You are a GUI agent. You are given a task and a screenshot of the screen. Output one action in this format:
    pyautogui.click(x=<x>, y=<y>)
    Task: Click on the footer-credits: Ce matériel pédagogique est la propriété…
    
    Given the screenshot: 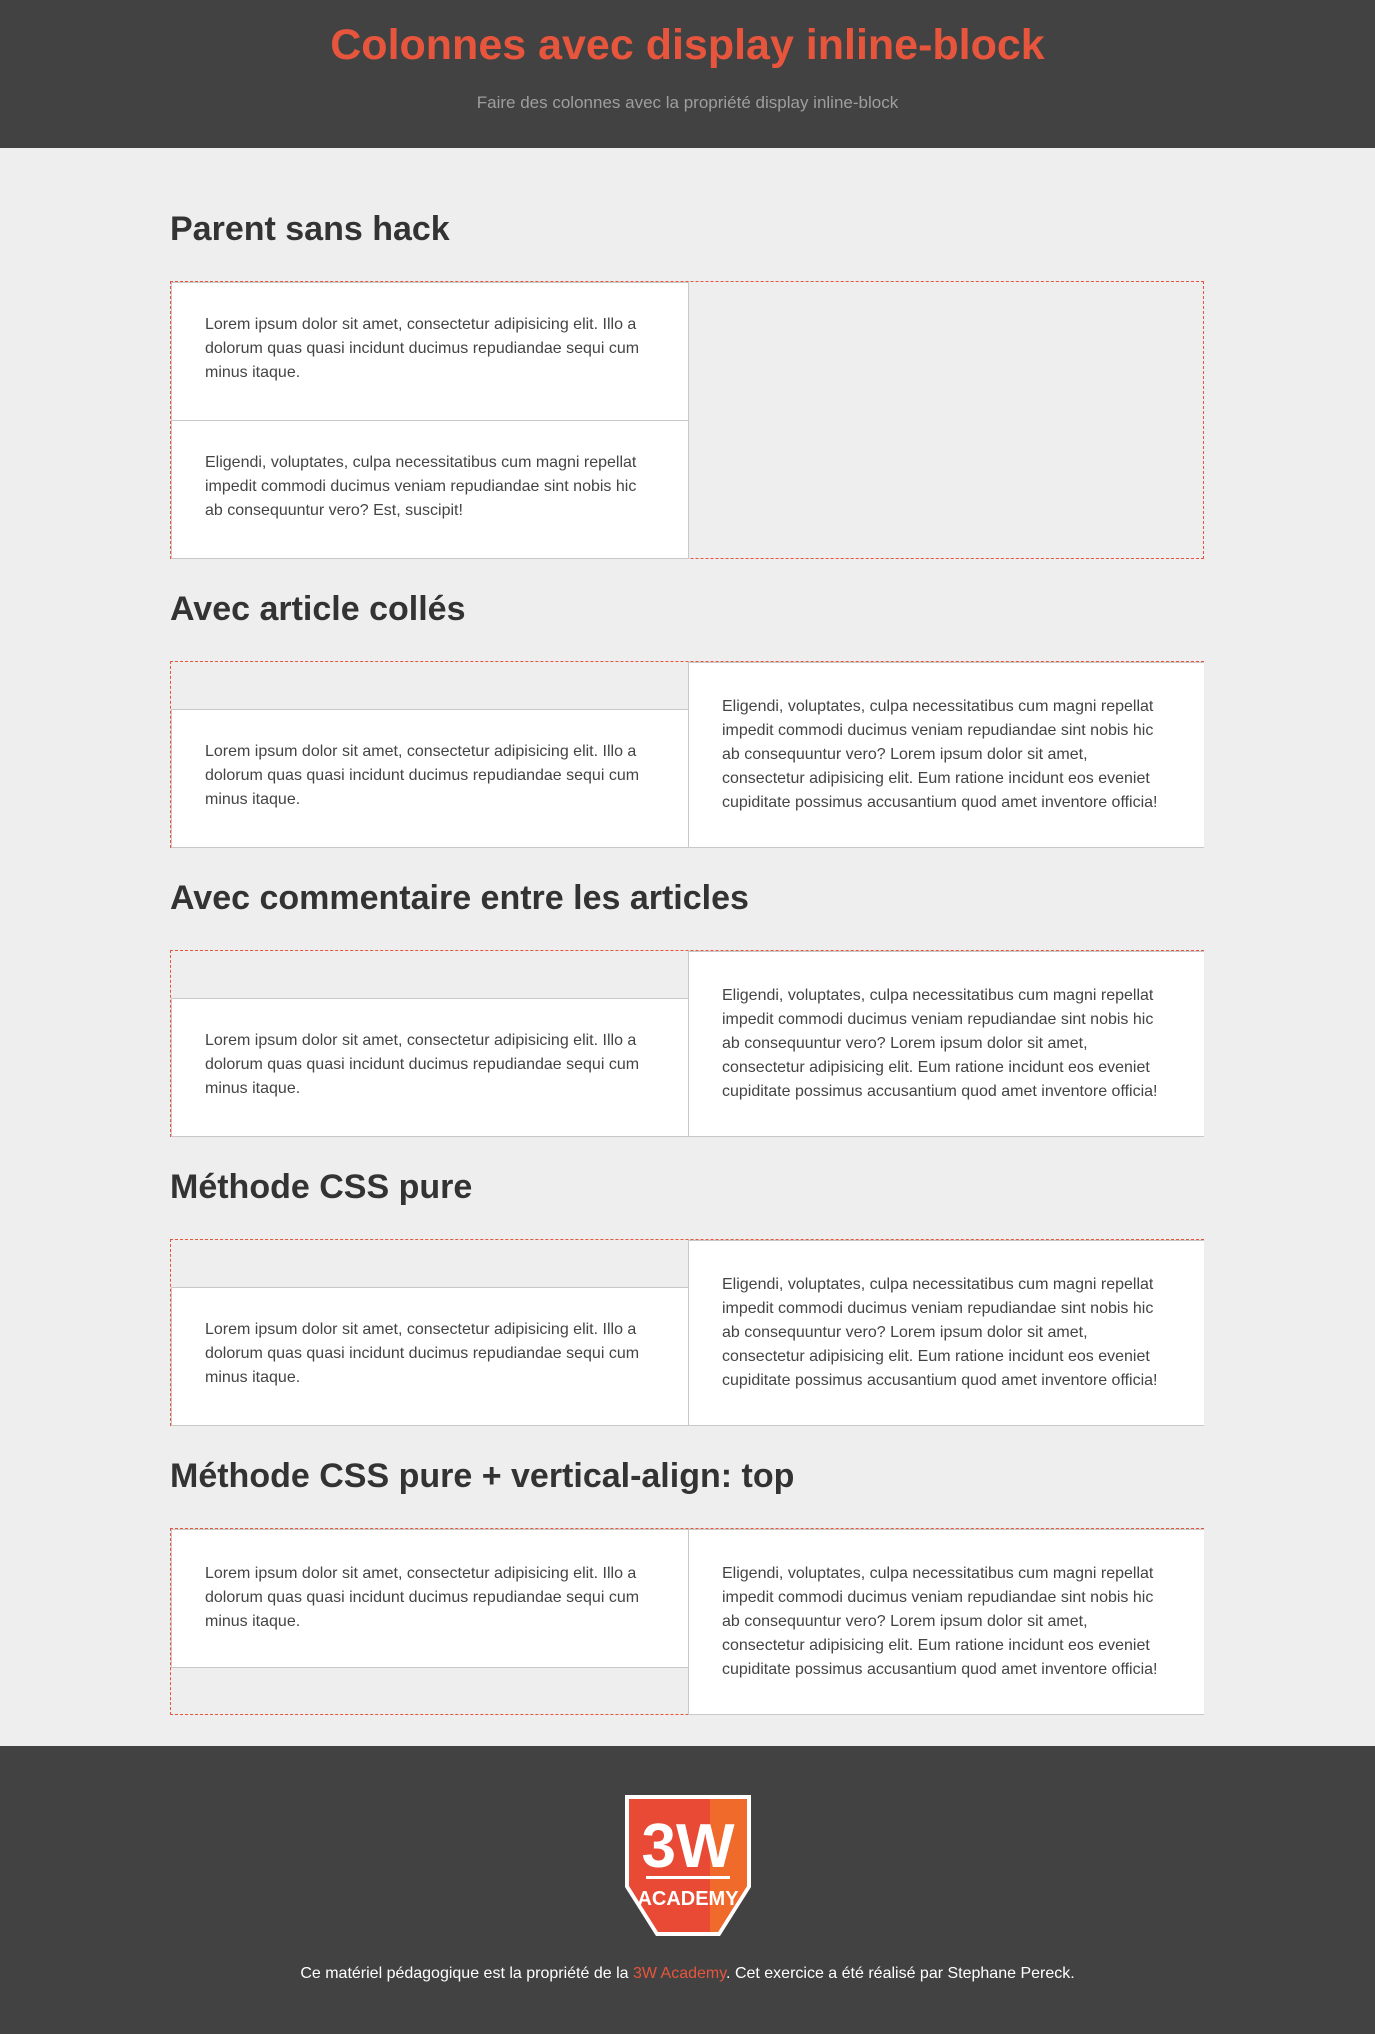 What is the action you would take?
    pyautogui.click(x=687, y=1974)
    